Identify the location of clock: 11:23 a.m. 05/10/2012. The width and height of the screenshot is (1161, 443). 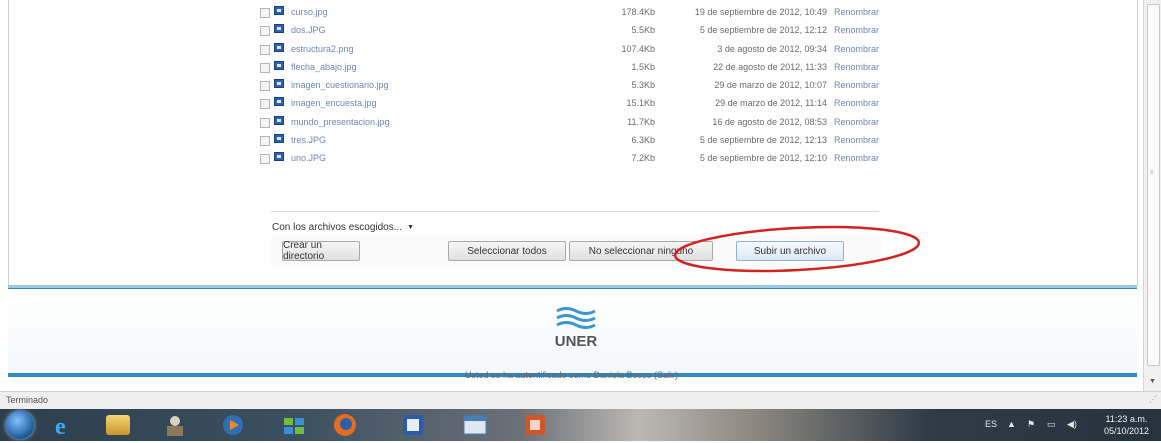
(1126, 425).